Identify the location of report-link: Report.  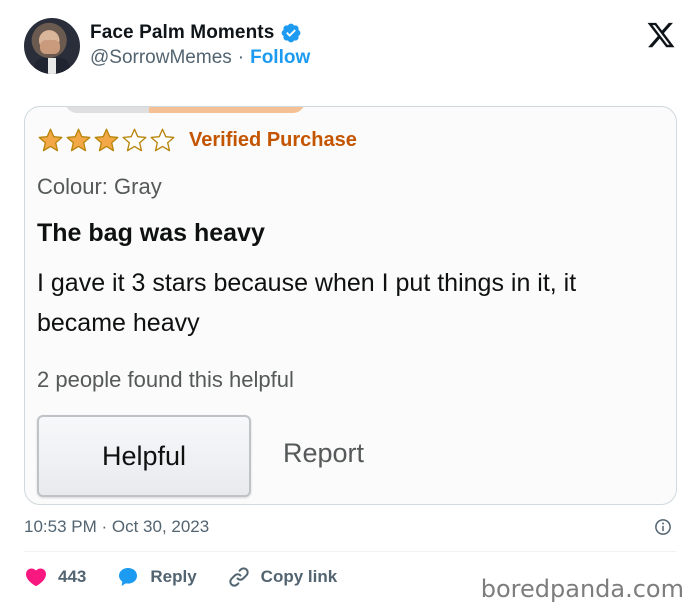
(324, 453).